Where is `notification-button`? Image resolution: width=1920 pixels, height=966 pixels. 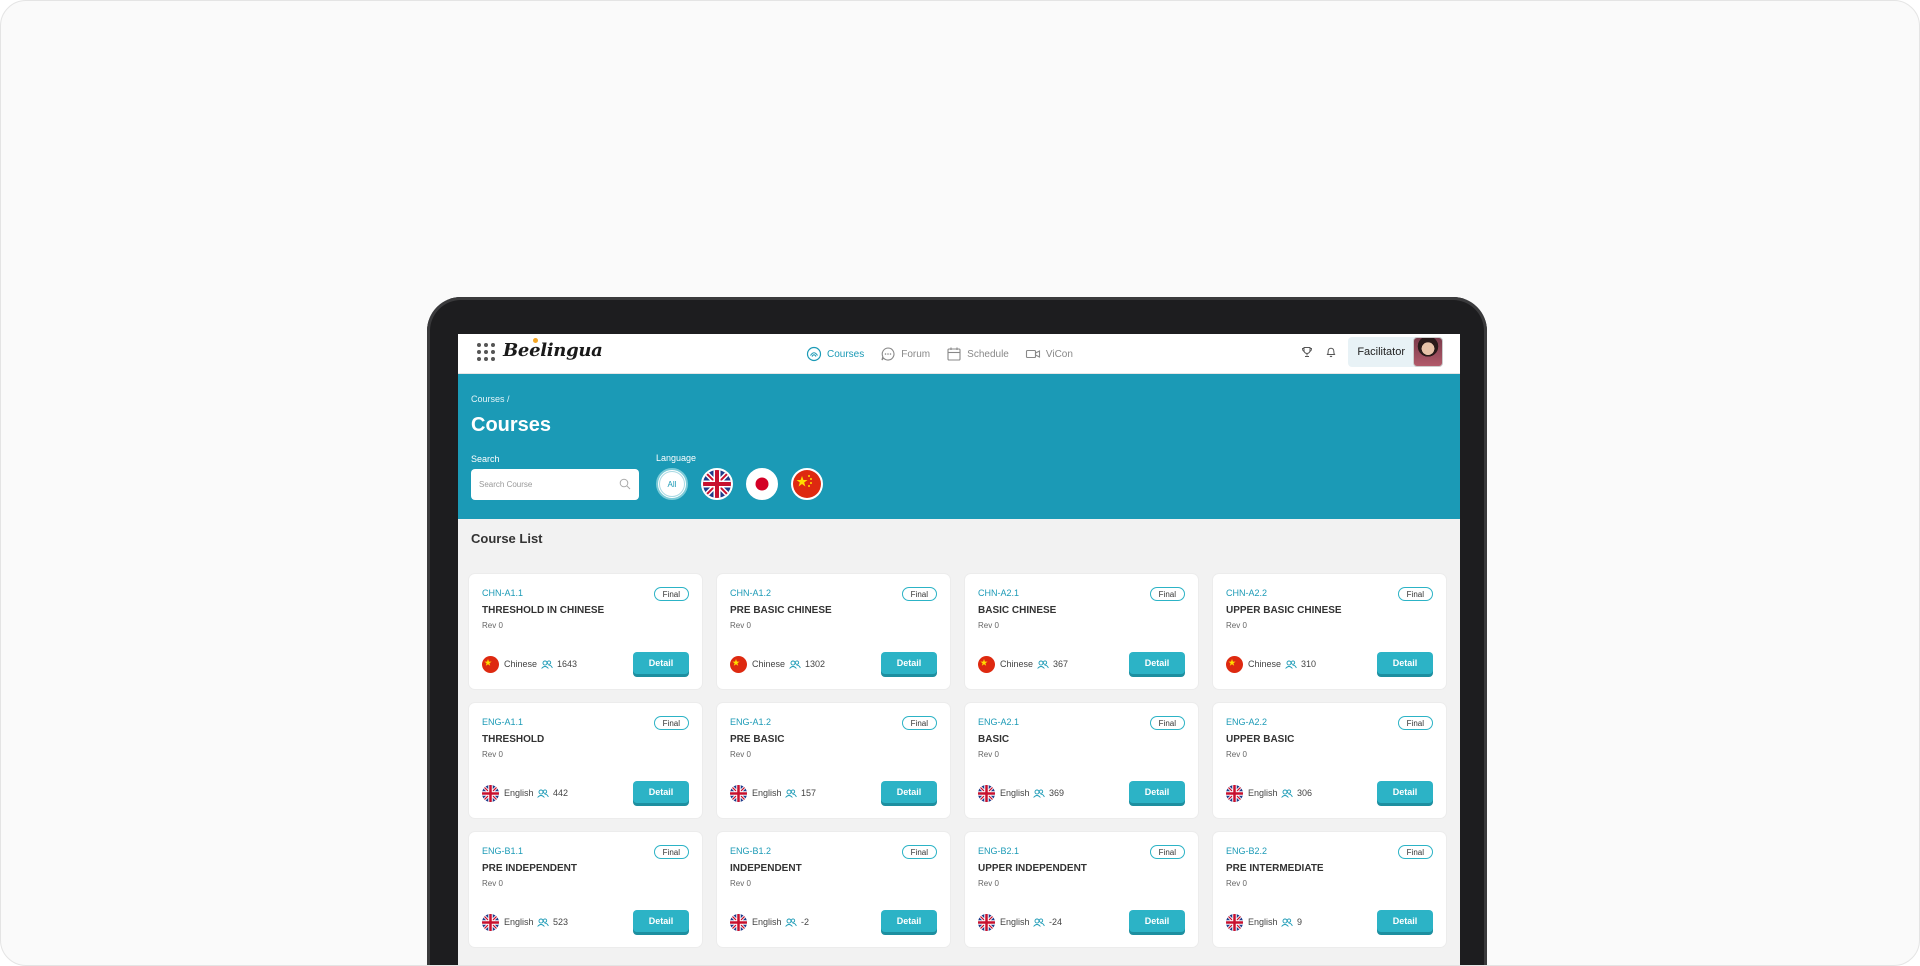
notification-button is located at coordinates (1331, 352).